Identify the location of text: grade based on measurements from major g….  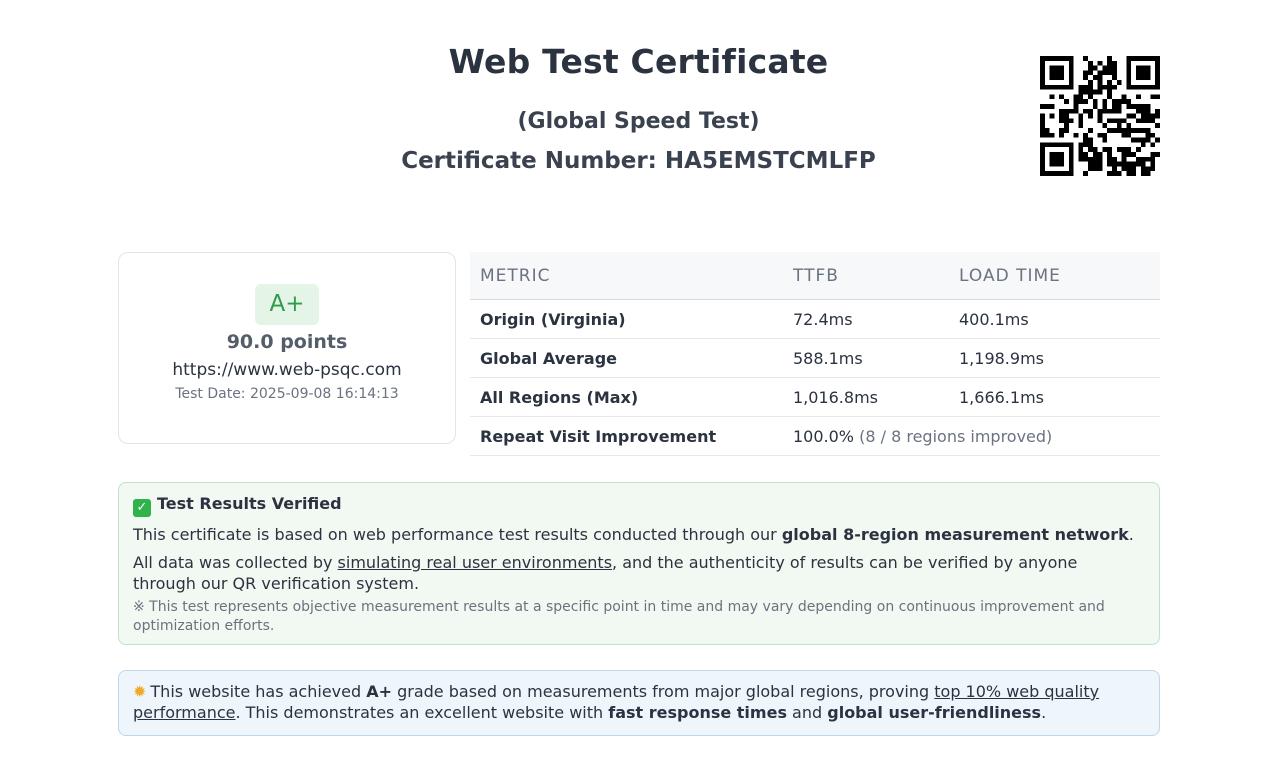
(663, 691).